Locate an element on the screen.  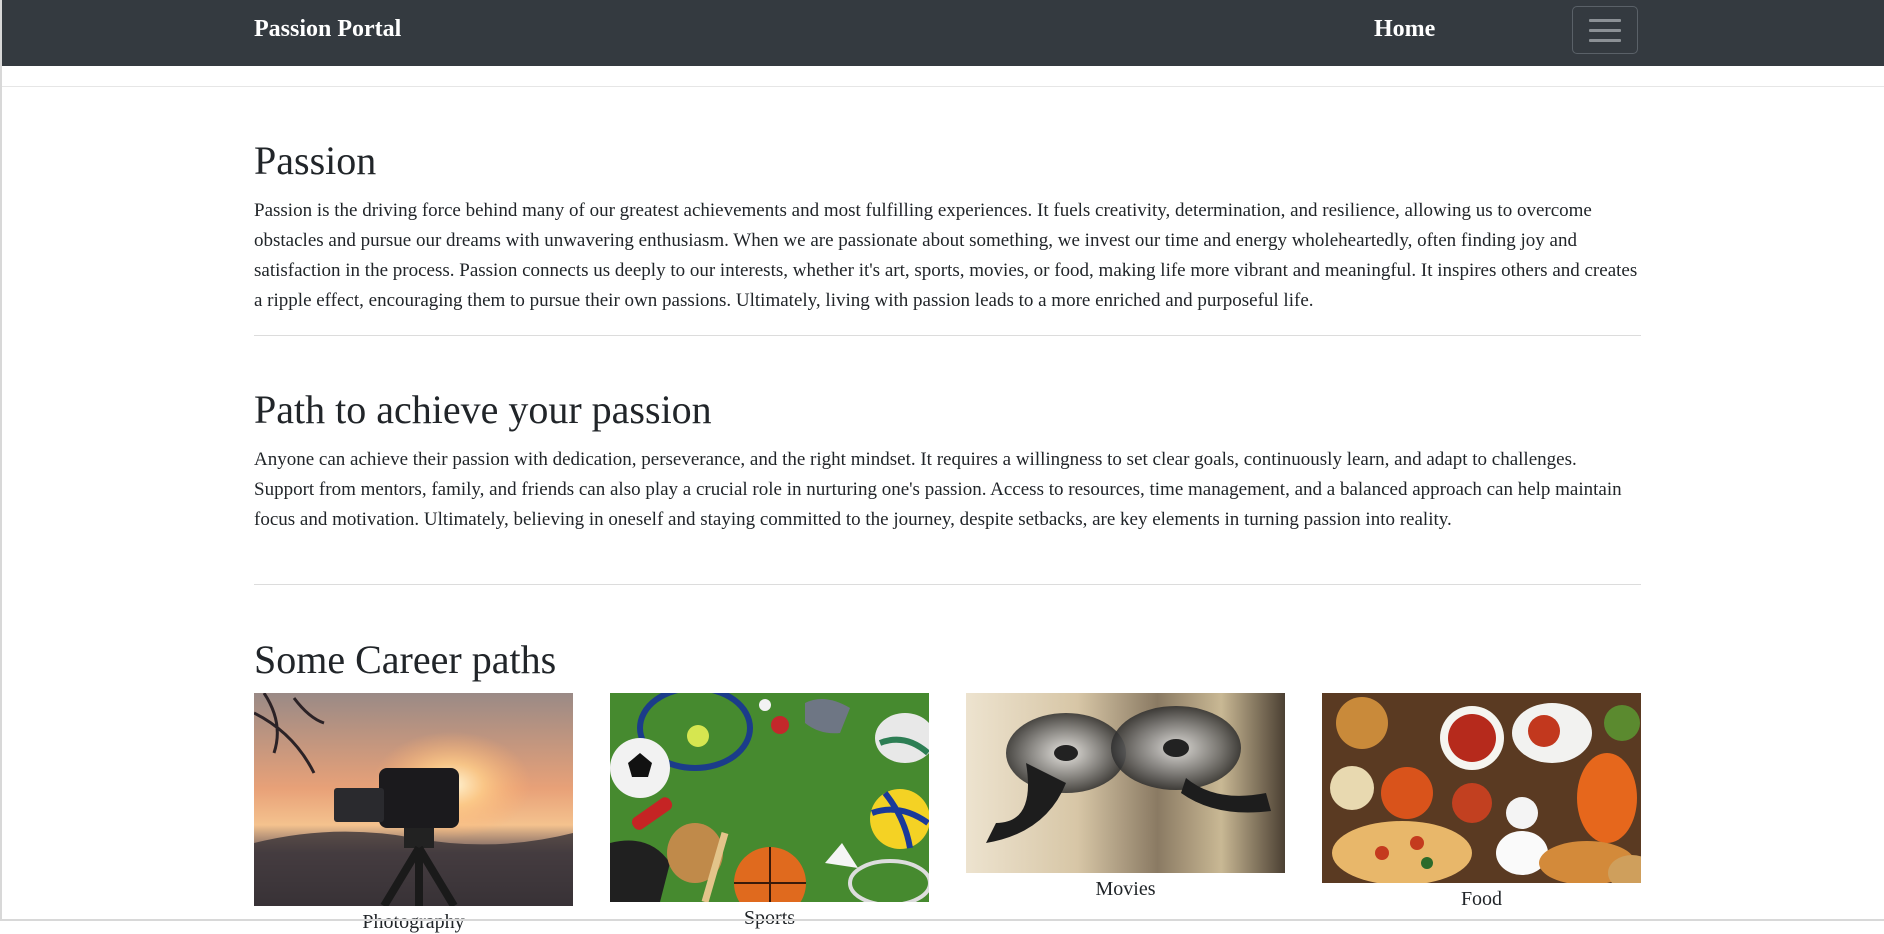
section-title-careers: Some Career paths is located at coordinates (405, 659).